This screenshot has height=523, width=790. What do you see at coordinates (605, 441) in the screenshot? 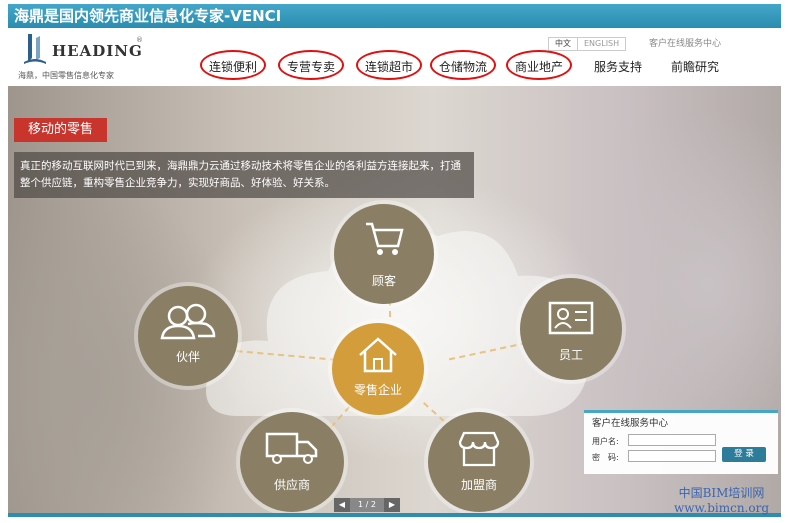
I see `username-label: 用户名:` at bounding box center [605, 441].